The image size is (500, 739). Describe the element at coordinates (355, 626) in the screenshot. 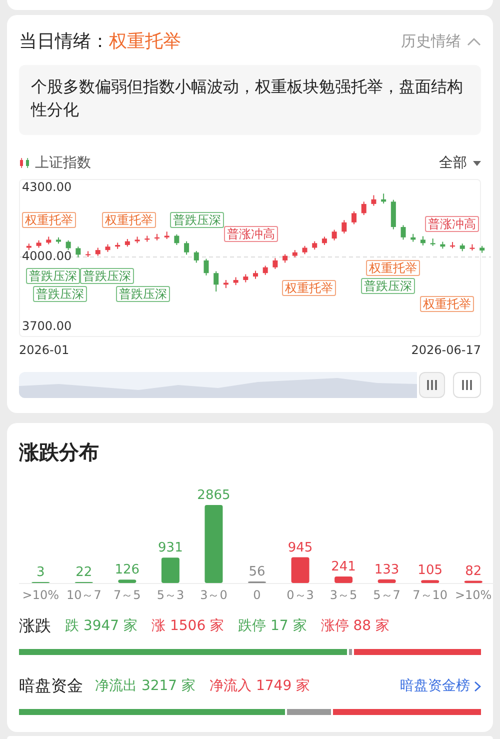

I see `stat-text: 涨停 88 家` at that location.